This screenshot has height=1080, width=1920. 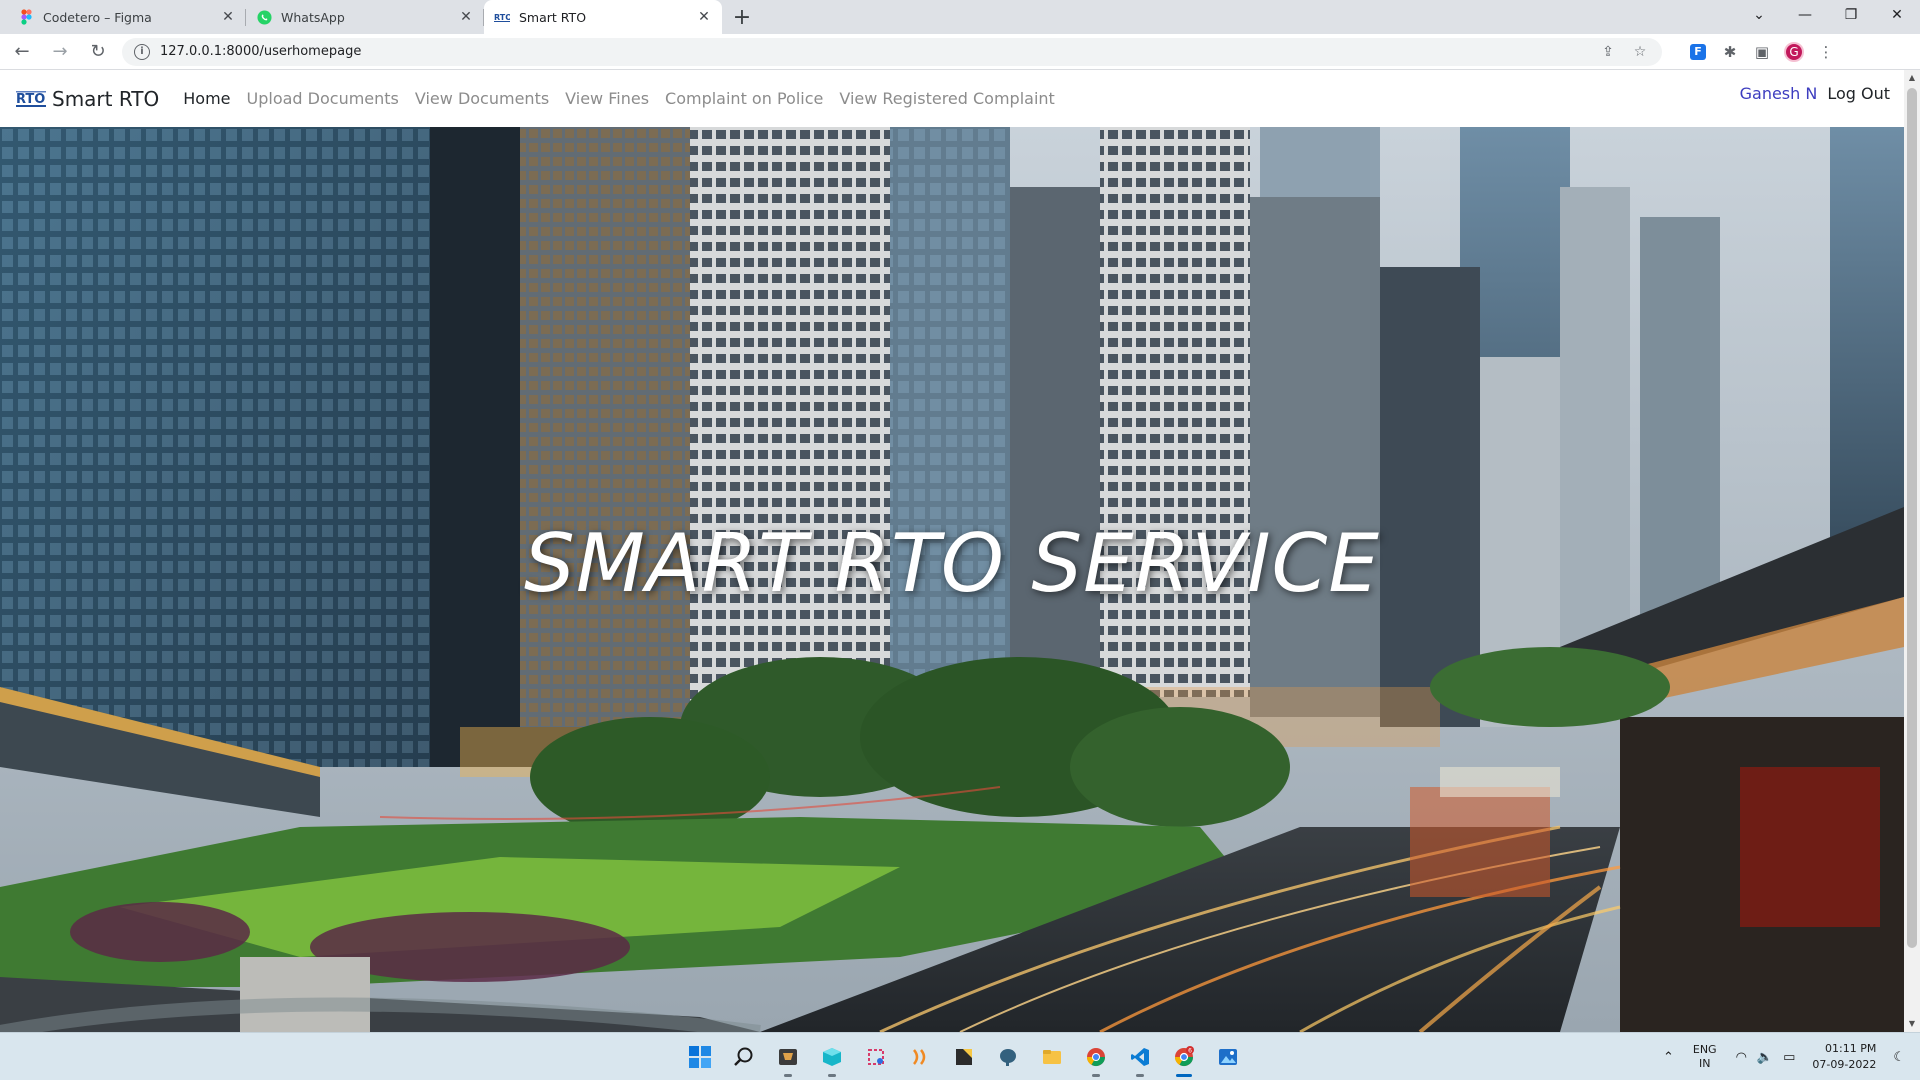 What do you see at coordinates (1705, 1057) in the screenshot?
I see `language-indicator: ENG IN` at bounding box center [1705, 1057].